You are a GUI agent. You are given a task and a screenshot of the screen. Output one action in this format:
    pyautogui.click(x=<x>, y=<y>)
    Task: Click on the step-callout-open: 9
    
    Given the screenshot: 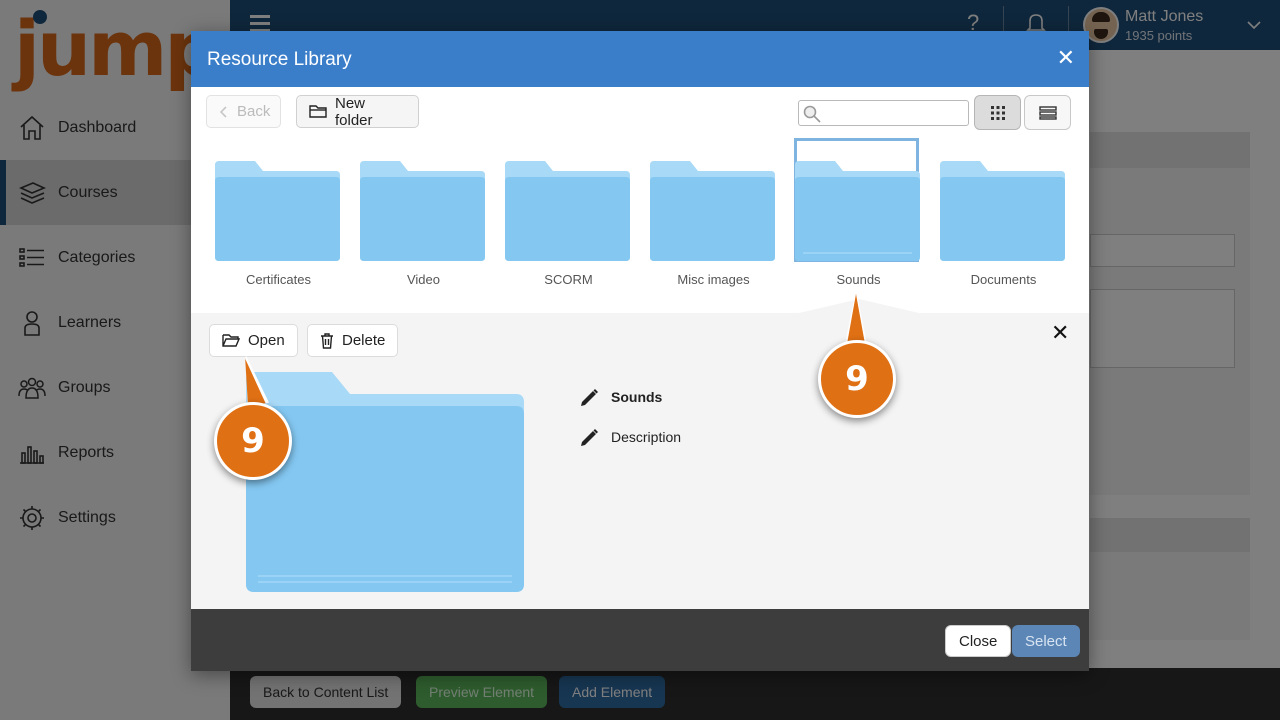 What is the action you would take?
    pyautogui.click(x=253, y=416)
    